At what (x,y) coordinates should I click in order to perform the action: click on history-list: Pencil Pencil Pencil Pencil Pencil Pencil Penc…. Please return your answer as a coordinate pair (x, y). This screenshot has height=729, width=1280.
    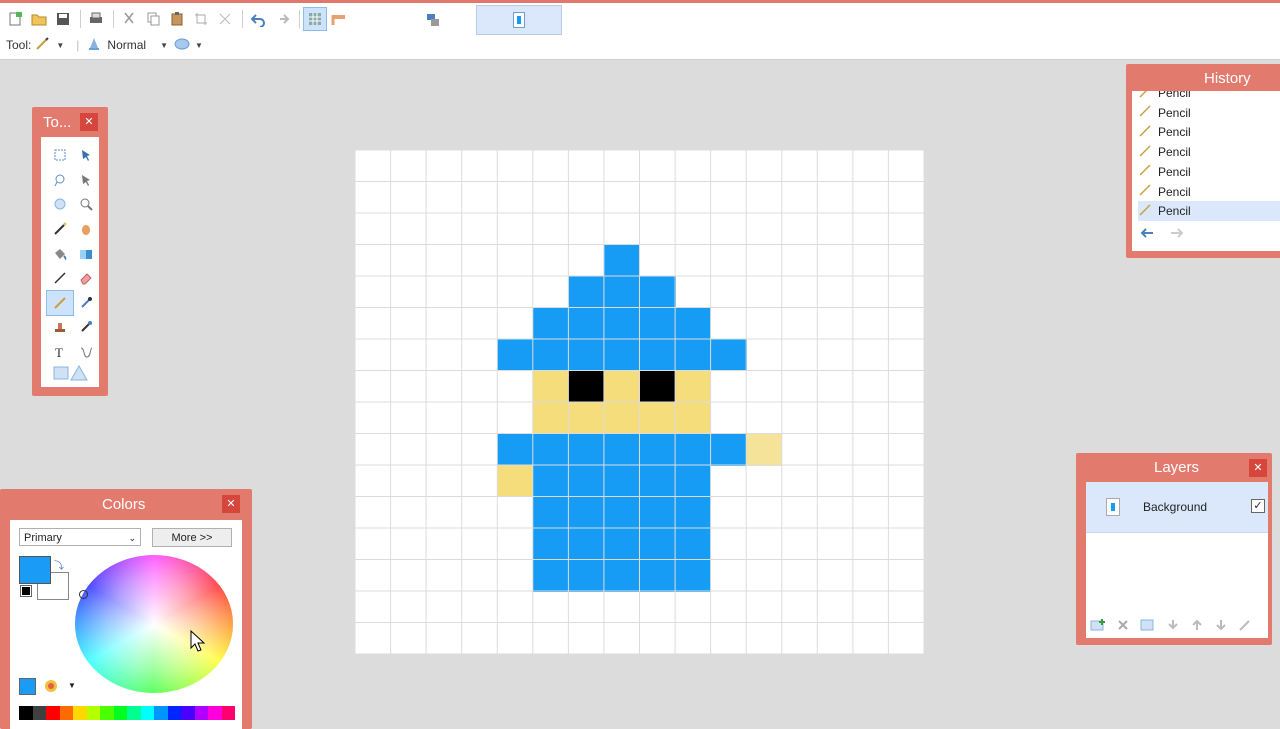
    Looking at the image, I should click on (1206, 171).